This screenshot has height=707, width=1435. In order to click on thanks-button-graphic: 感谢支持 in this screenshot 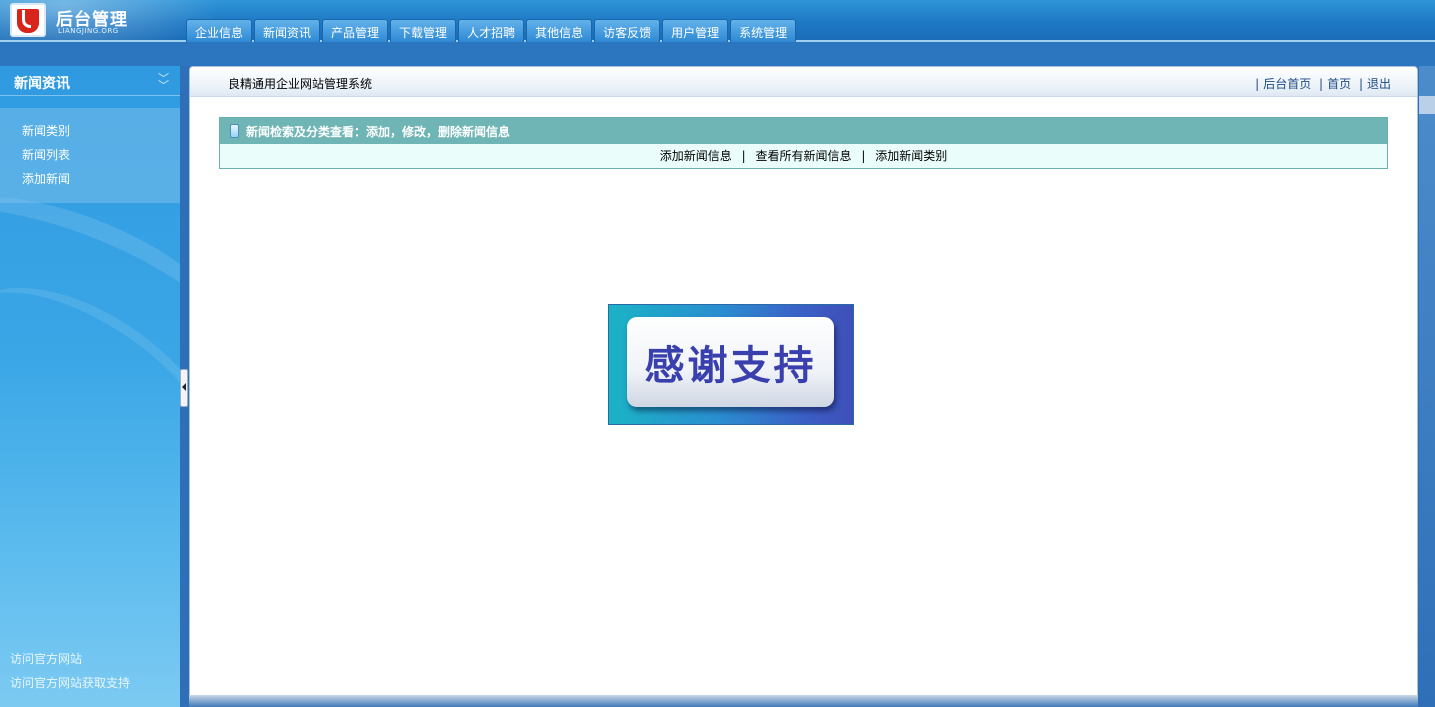, I will do `click(730, 362)`.